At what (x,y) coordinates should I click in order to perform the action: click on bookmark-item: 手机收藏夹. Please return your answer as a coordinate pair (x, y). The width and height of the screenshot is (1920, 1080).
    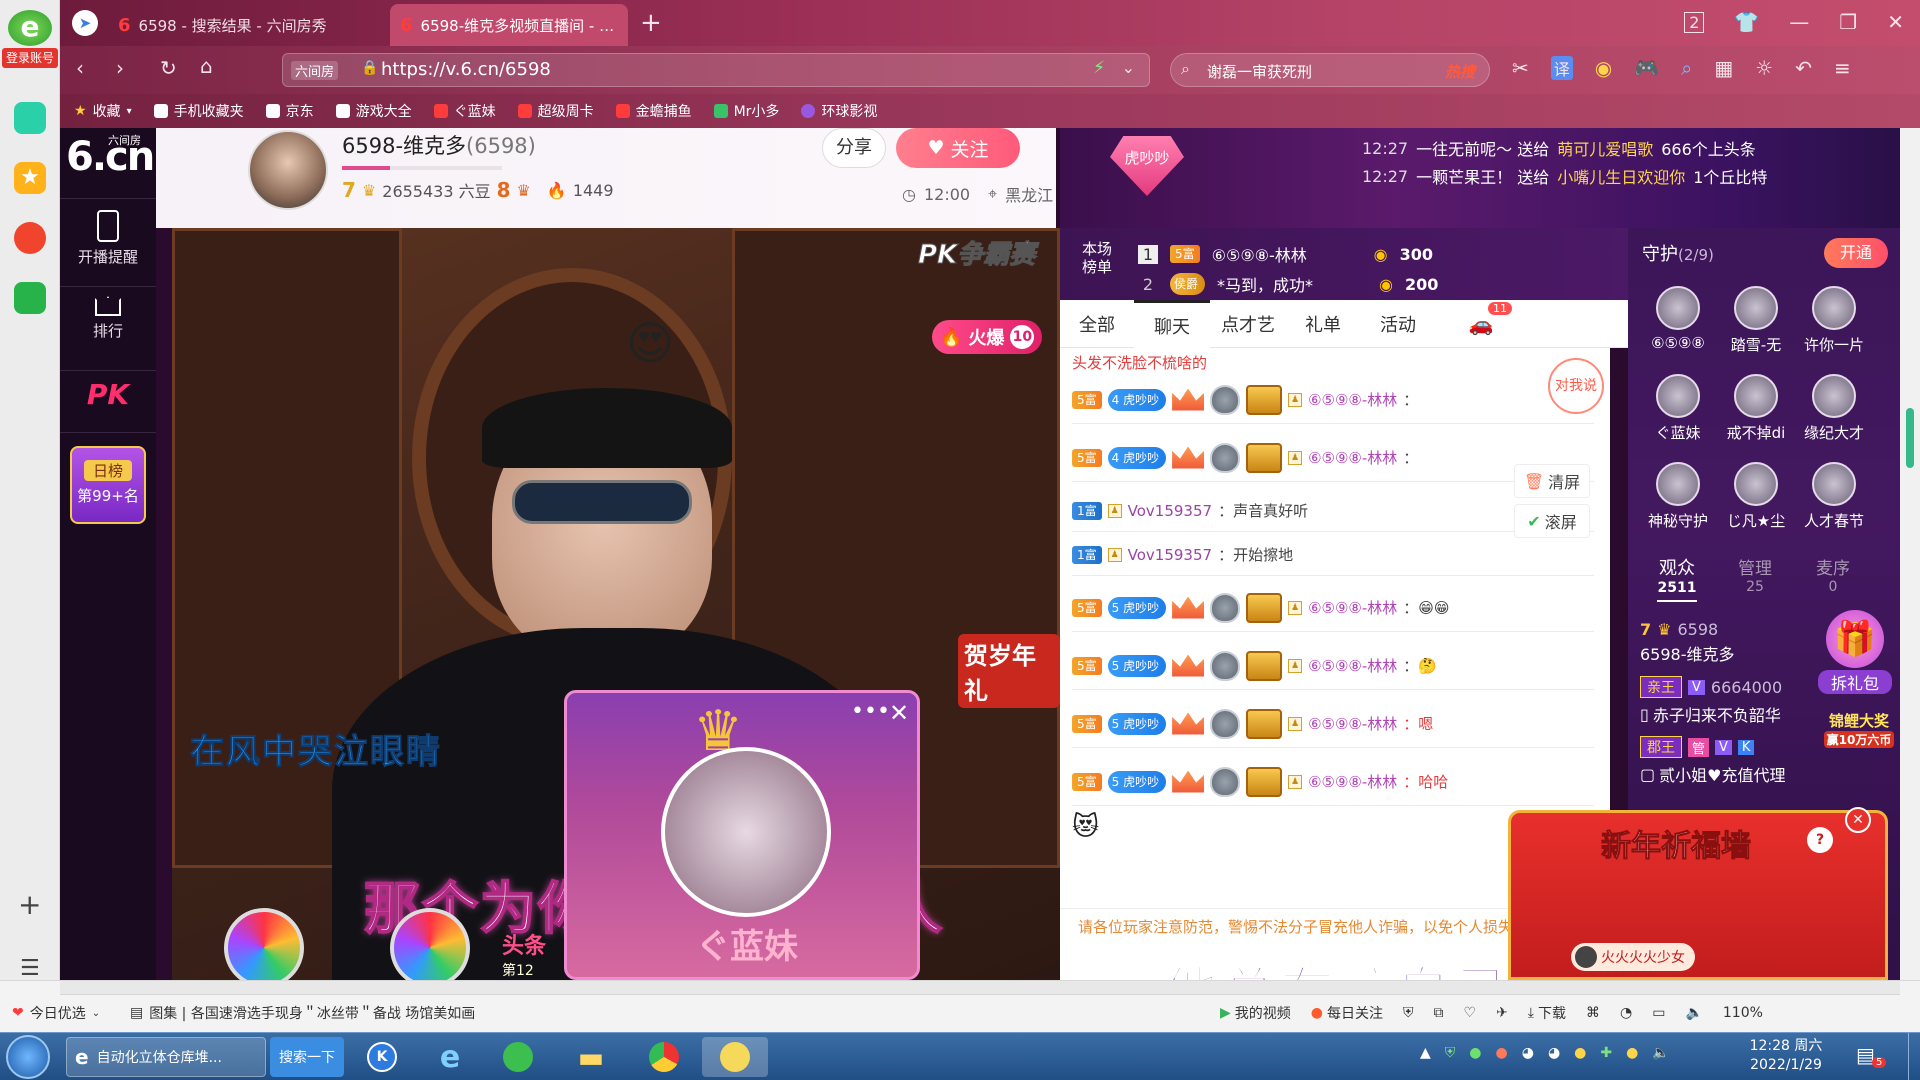
    Looking at the image, I should click on (198, 111).